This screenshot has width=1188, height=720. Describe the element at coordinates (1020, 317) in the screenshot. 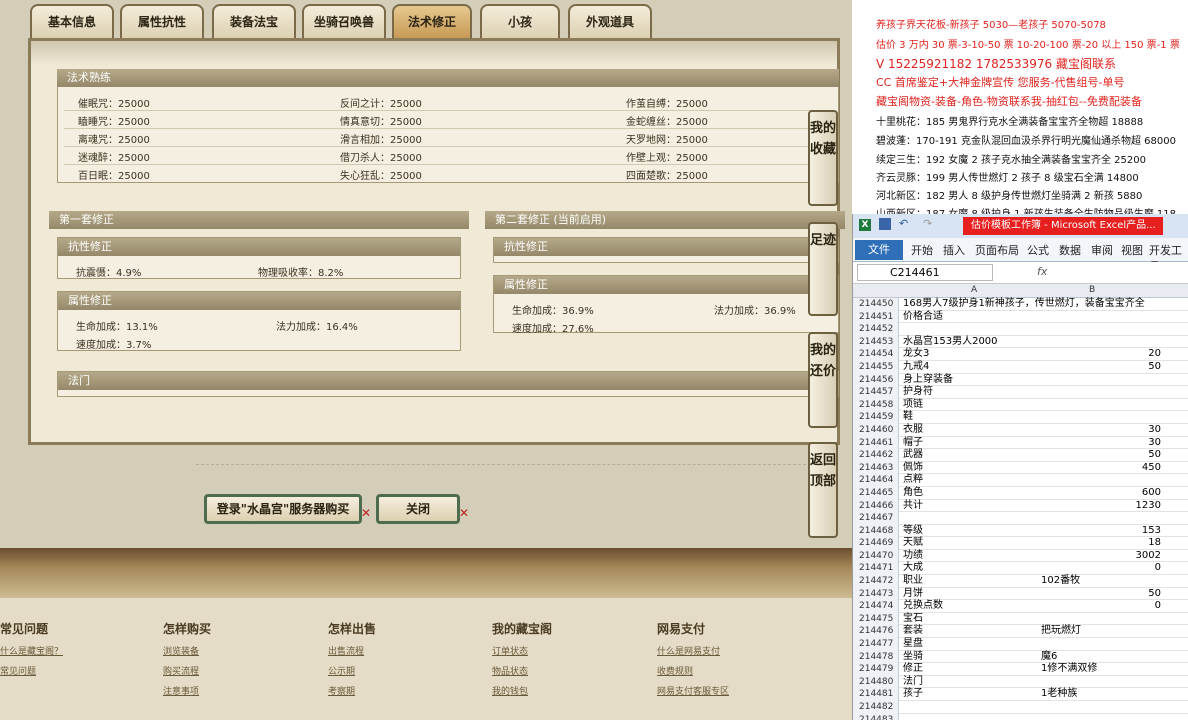

I see `table-row: 214451 价格合适` at that location.